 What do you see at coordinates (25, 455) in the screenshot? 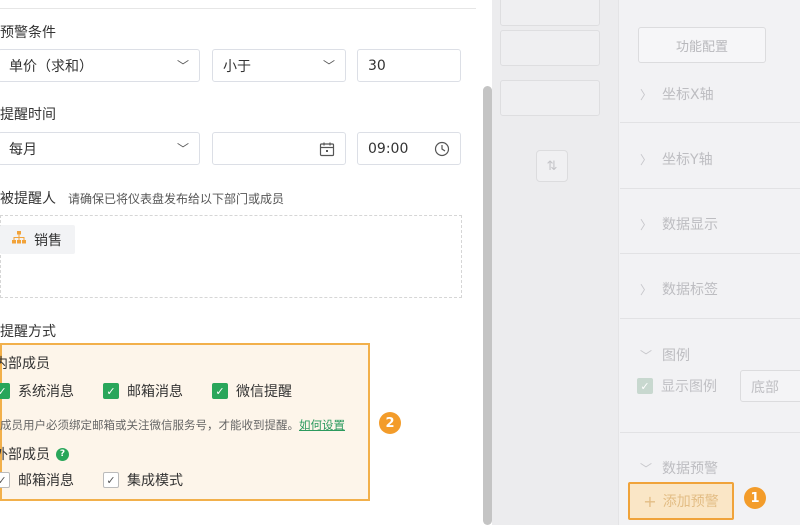
I see `external-label: 外部成员` at bounding box center [25, 455].